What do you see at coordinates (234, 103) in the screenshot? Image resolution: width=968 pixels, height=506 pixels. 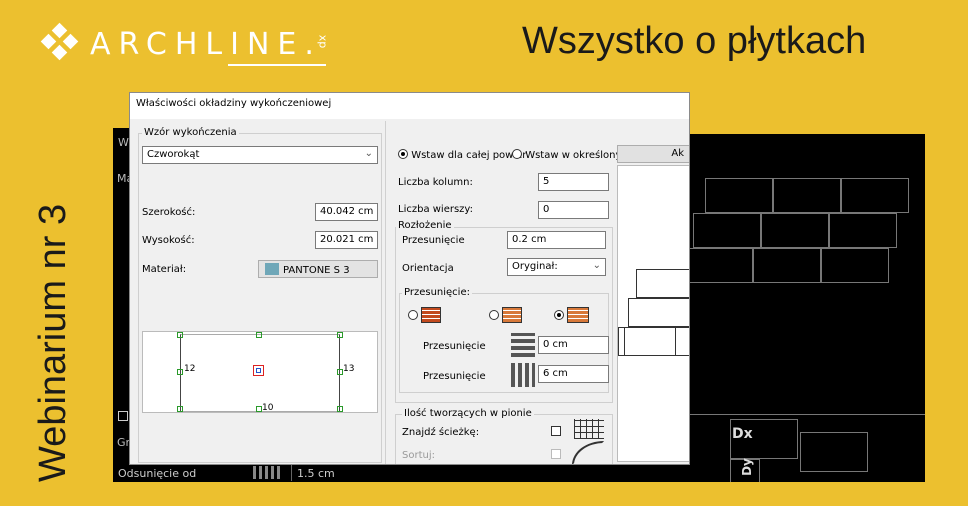 I see `dialog-title: Właściwości okładziny wykończeniowej` at bounding box center [234, 103].